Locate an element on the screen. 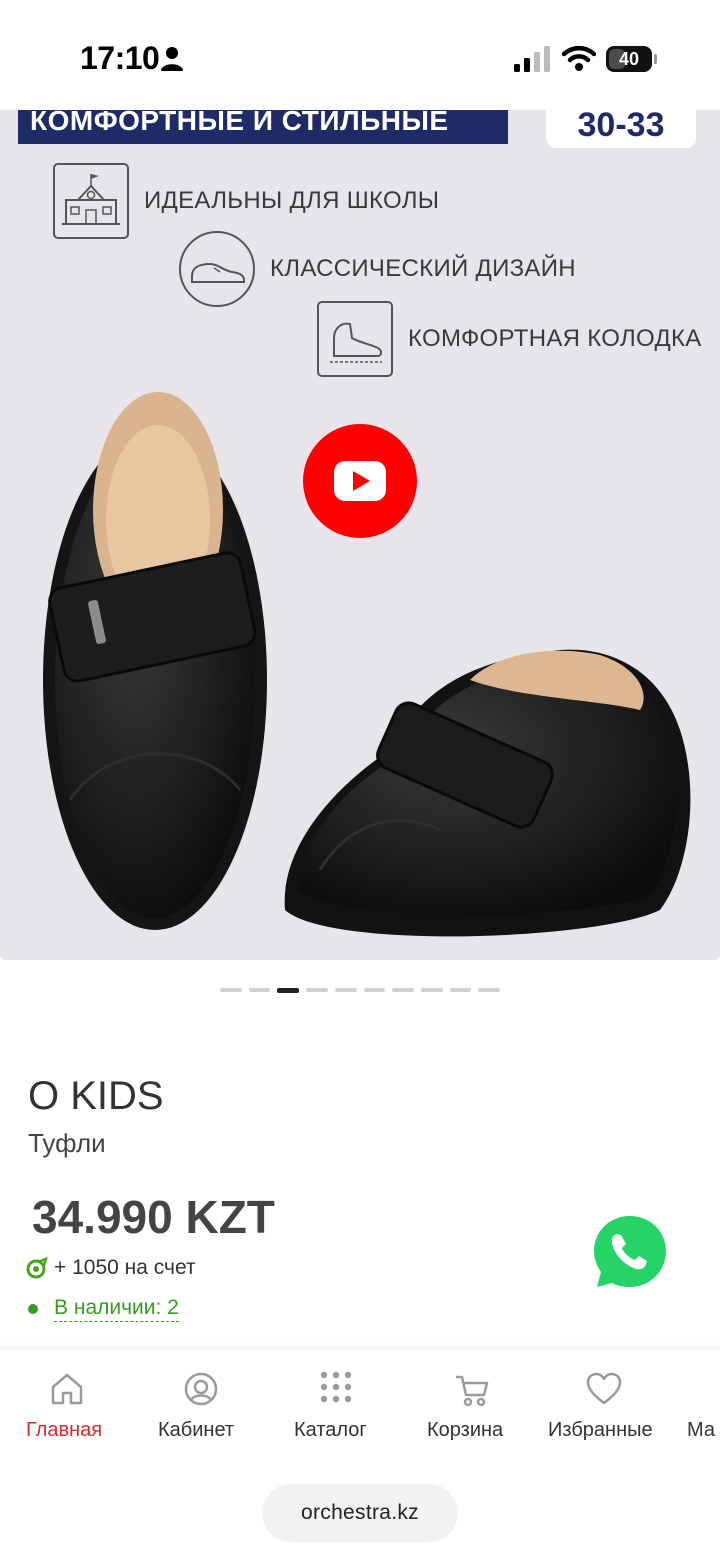  size-range-badge: 30-33 is located at coordinates (621, 129).